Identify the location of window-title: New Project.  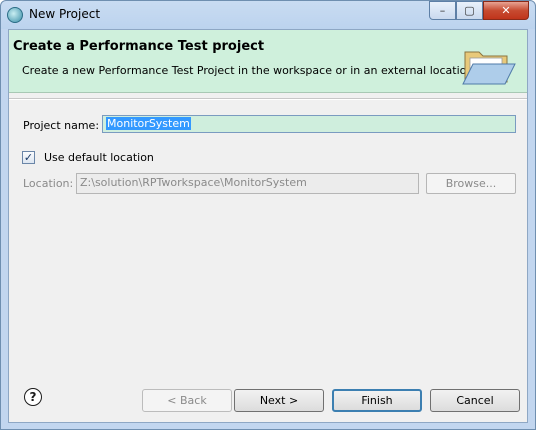
(65, 14).